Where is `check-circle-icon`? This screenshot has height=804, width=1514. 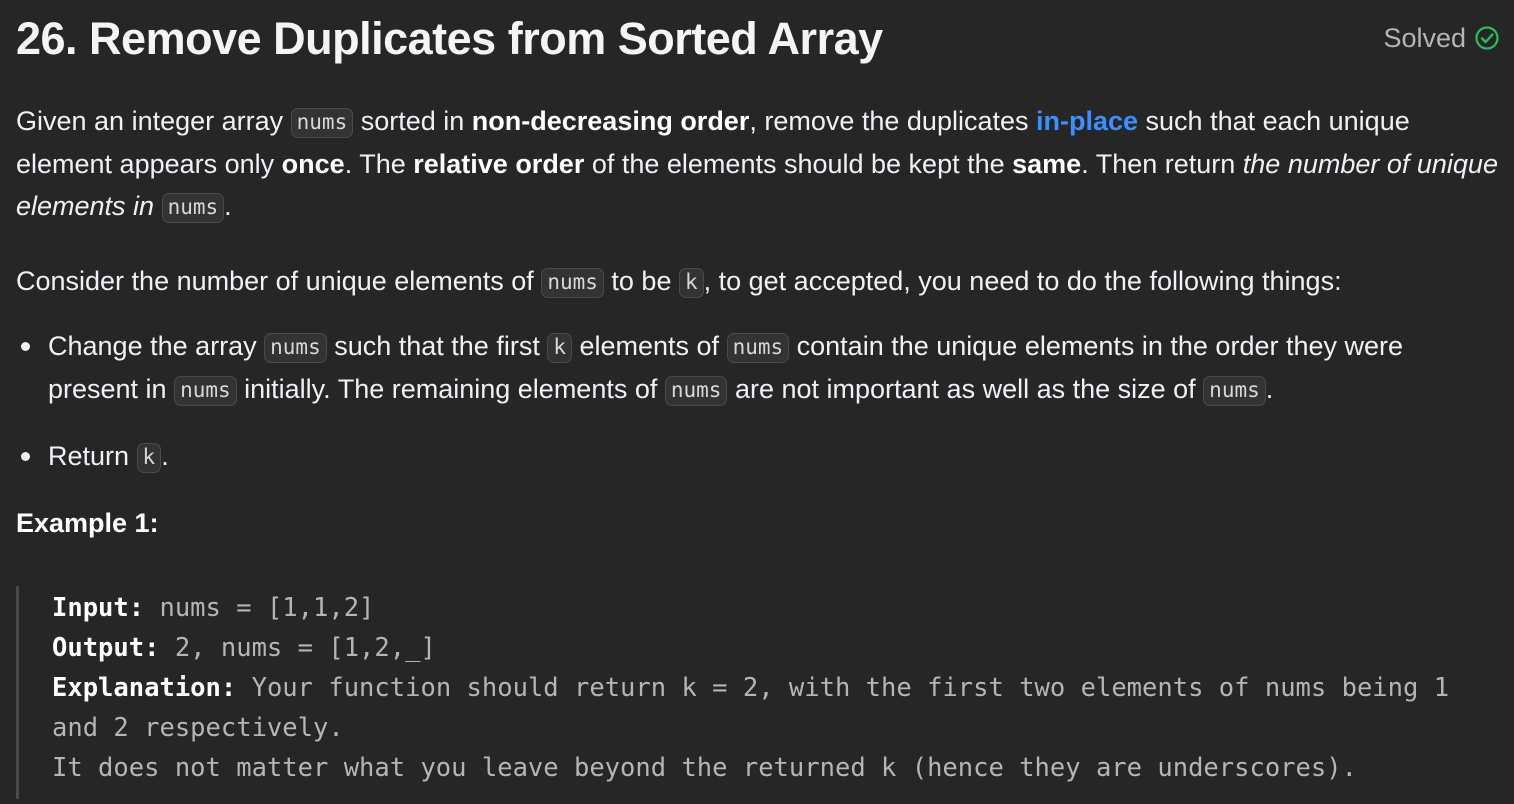
check-circle-icon is located at coordinates (1487, 38).